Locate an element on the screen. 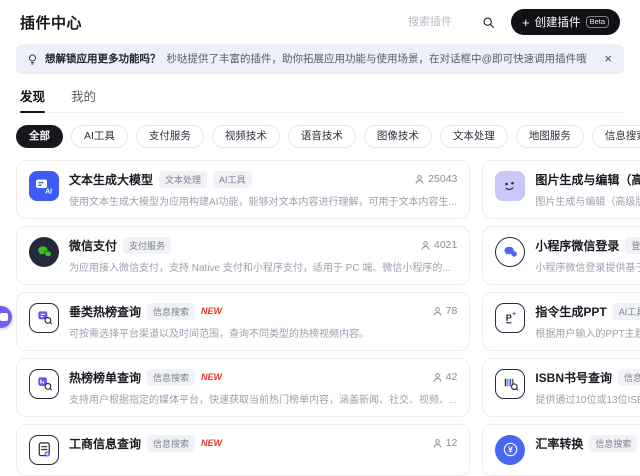  plugin-card: 工商信息查询 信息搜索 NEW 12 is located at coordinates (243, 449).